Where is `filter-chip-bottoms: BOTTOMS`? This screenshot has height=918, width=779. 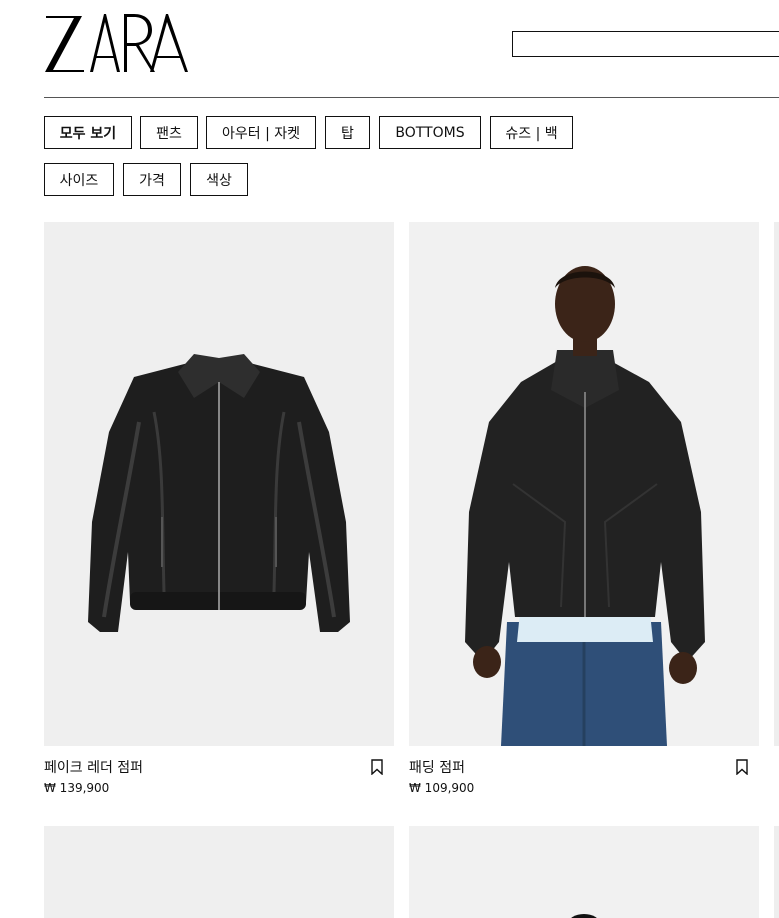
filter-chip-bottoms: BOTTOMS is located at coordinates (430, 132).